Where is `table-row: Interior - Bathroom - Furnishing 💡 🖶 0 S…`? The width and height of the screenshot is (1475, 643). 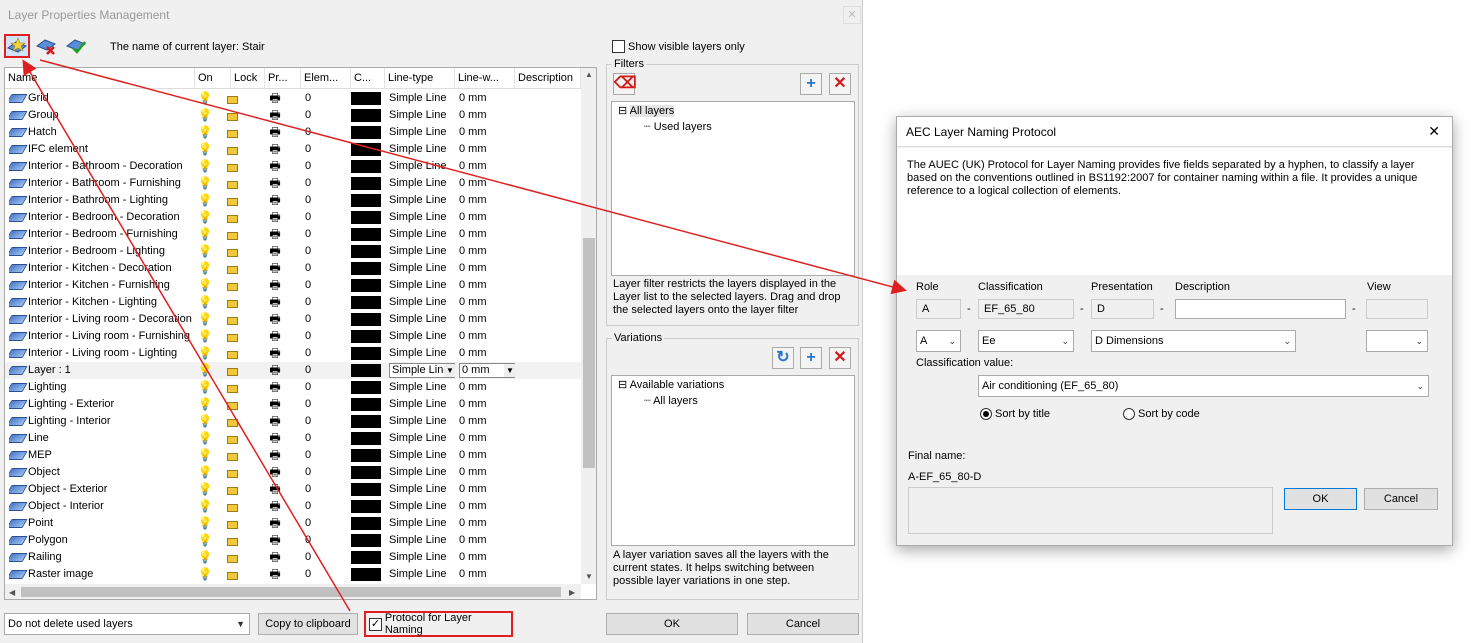 table-row: Interior - Bathroom - Furnishing 💡 🖶 0 S… is located at coordinates (293, 183).